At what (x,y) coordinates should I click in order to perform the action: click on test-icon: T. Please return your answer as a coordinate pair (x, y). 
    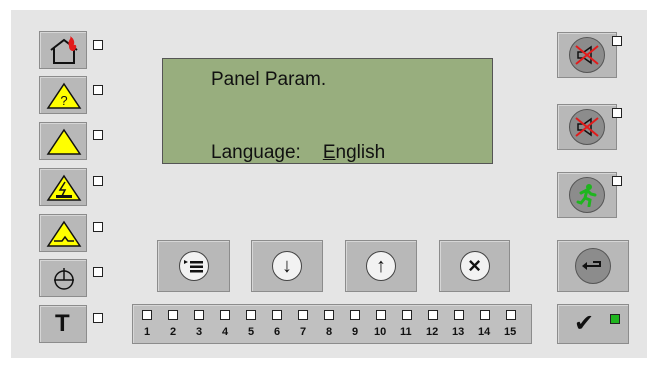
    Looking at the image, I should click on (62, 323).